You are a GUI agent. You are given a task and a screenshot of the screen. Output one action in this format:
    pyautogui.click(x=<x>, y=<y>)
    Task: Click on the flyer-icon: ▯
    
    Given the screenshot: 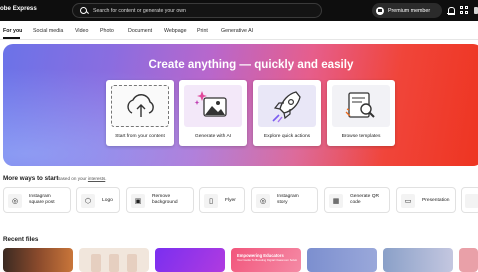 What is the action you would take?
    pyautogui.click(x=211, y=201)
    